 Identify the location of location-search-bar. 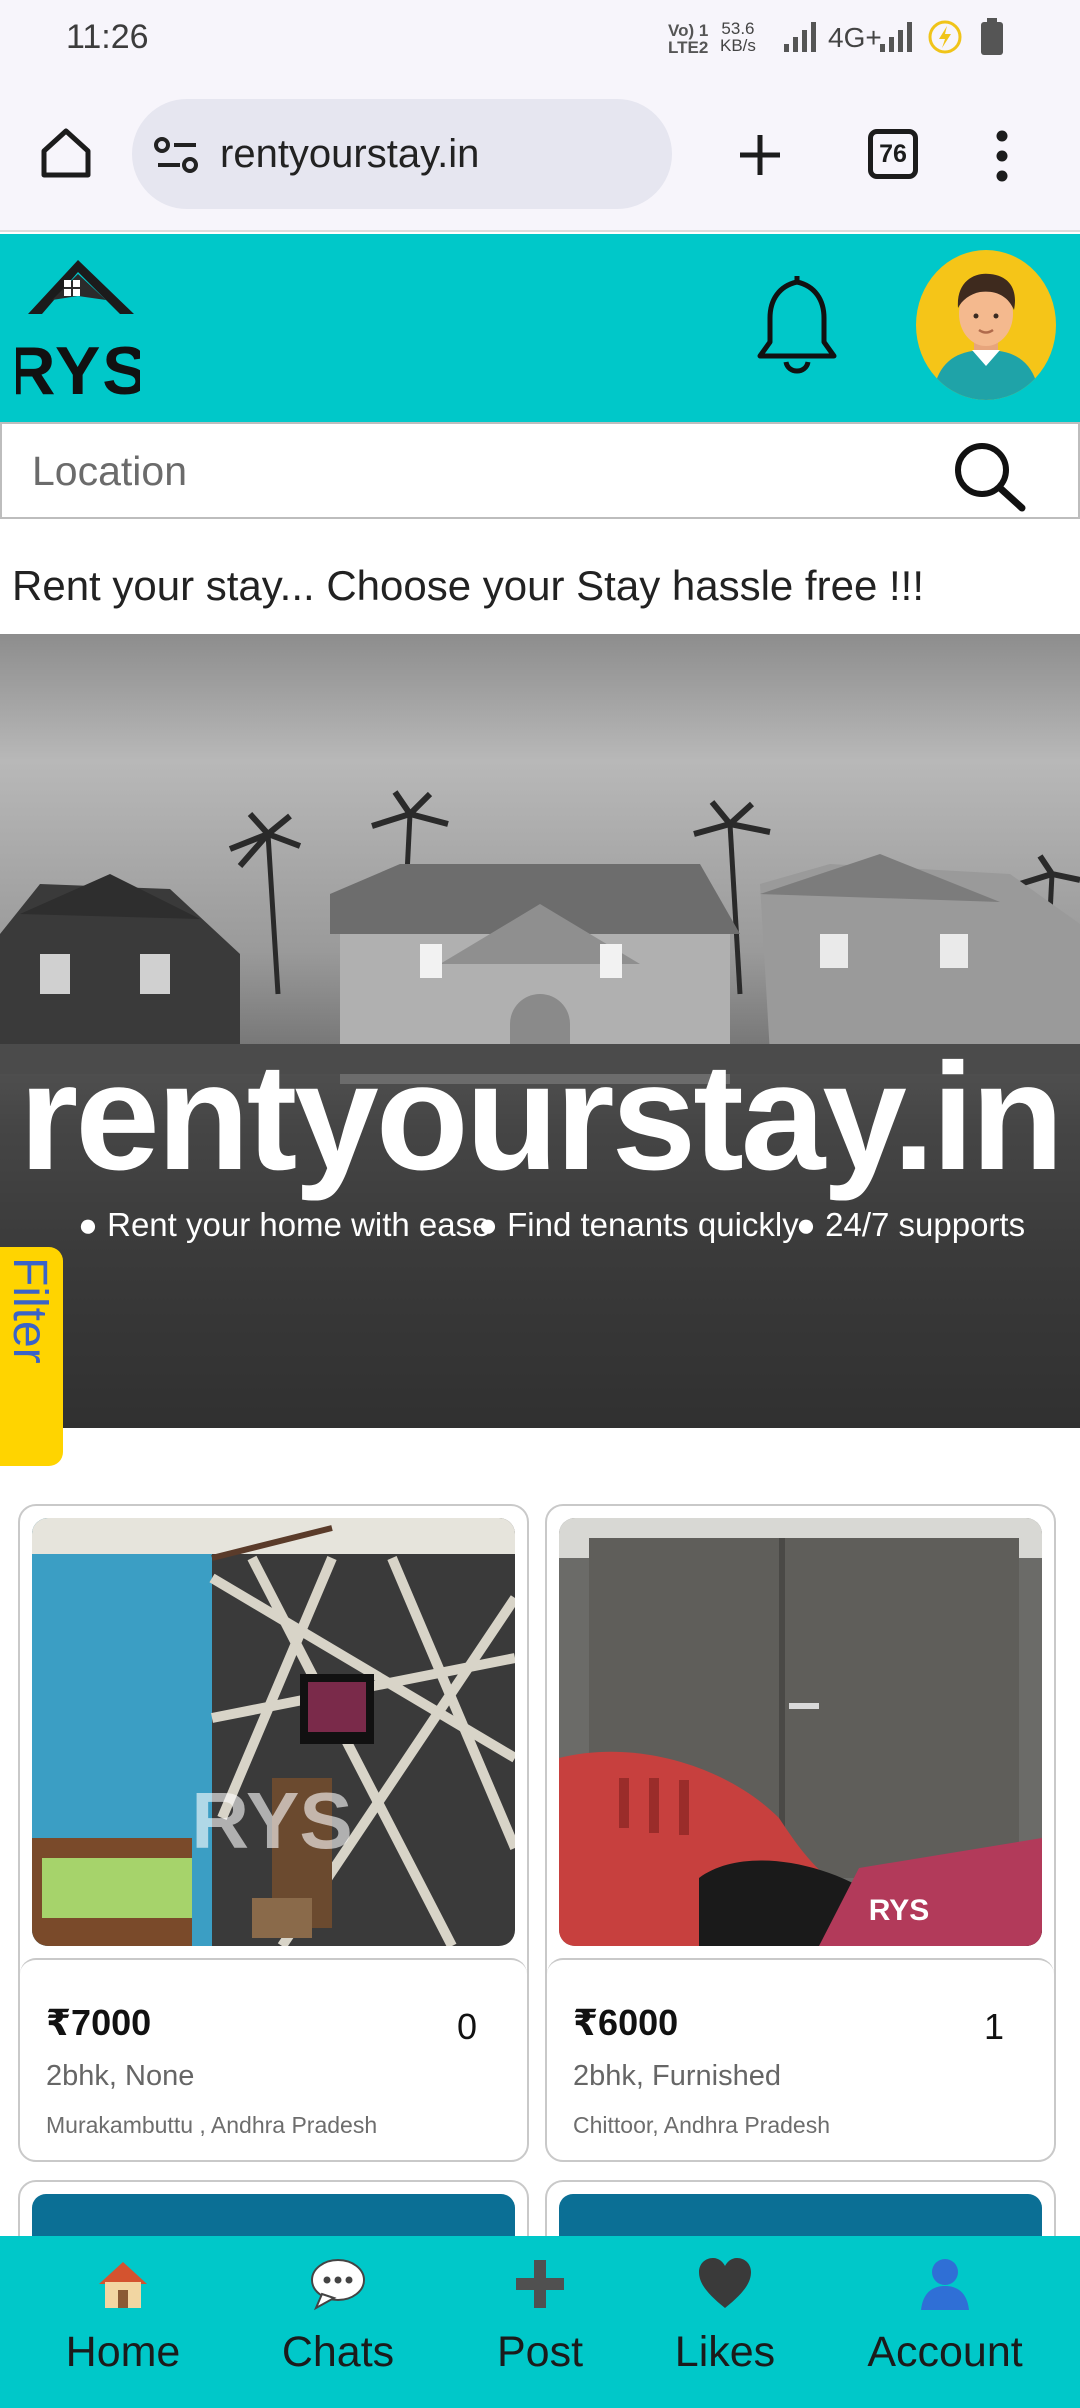
(540, 470).